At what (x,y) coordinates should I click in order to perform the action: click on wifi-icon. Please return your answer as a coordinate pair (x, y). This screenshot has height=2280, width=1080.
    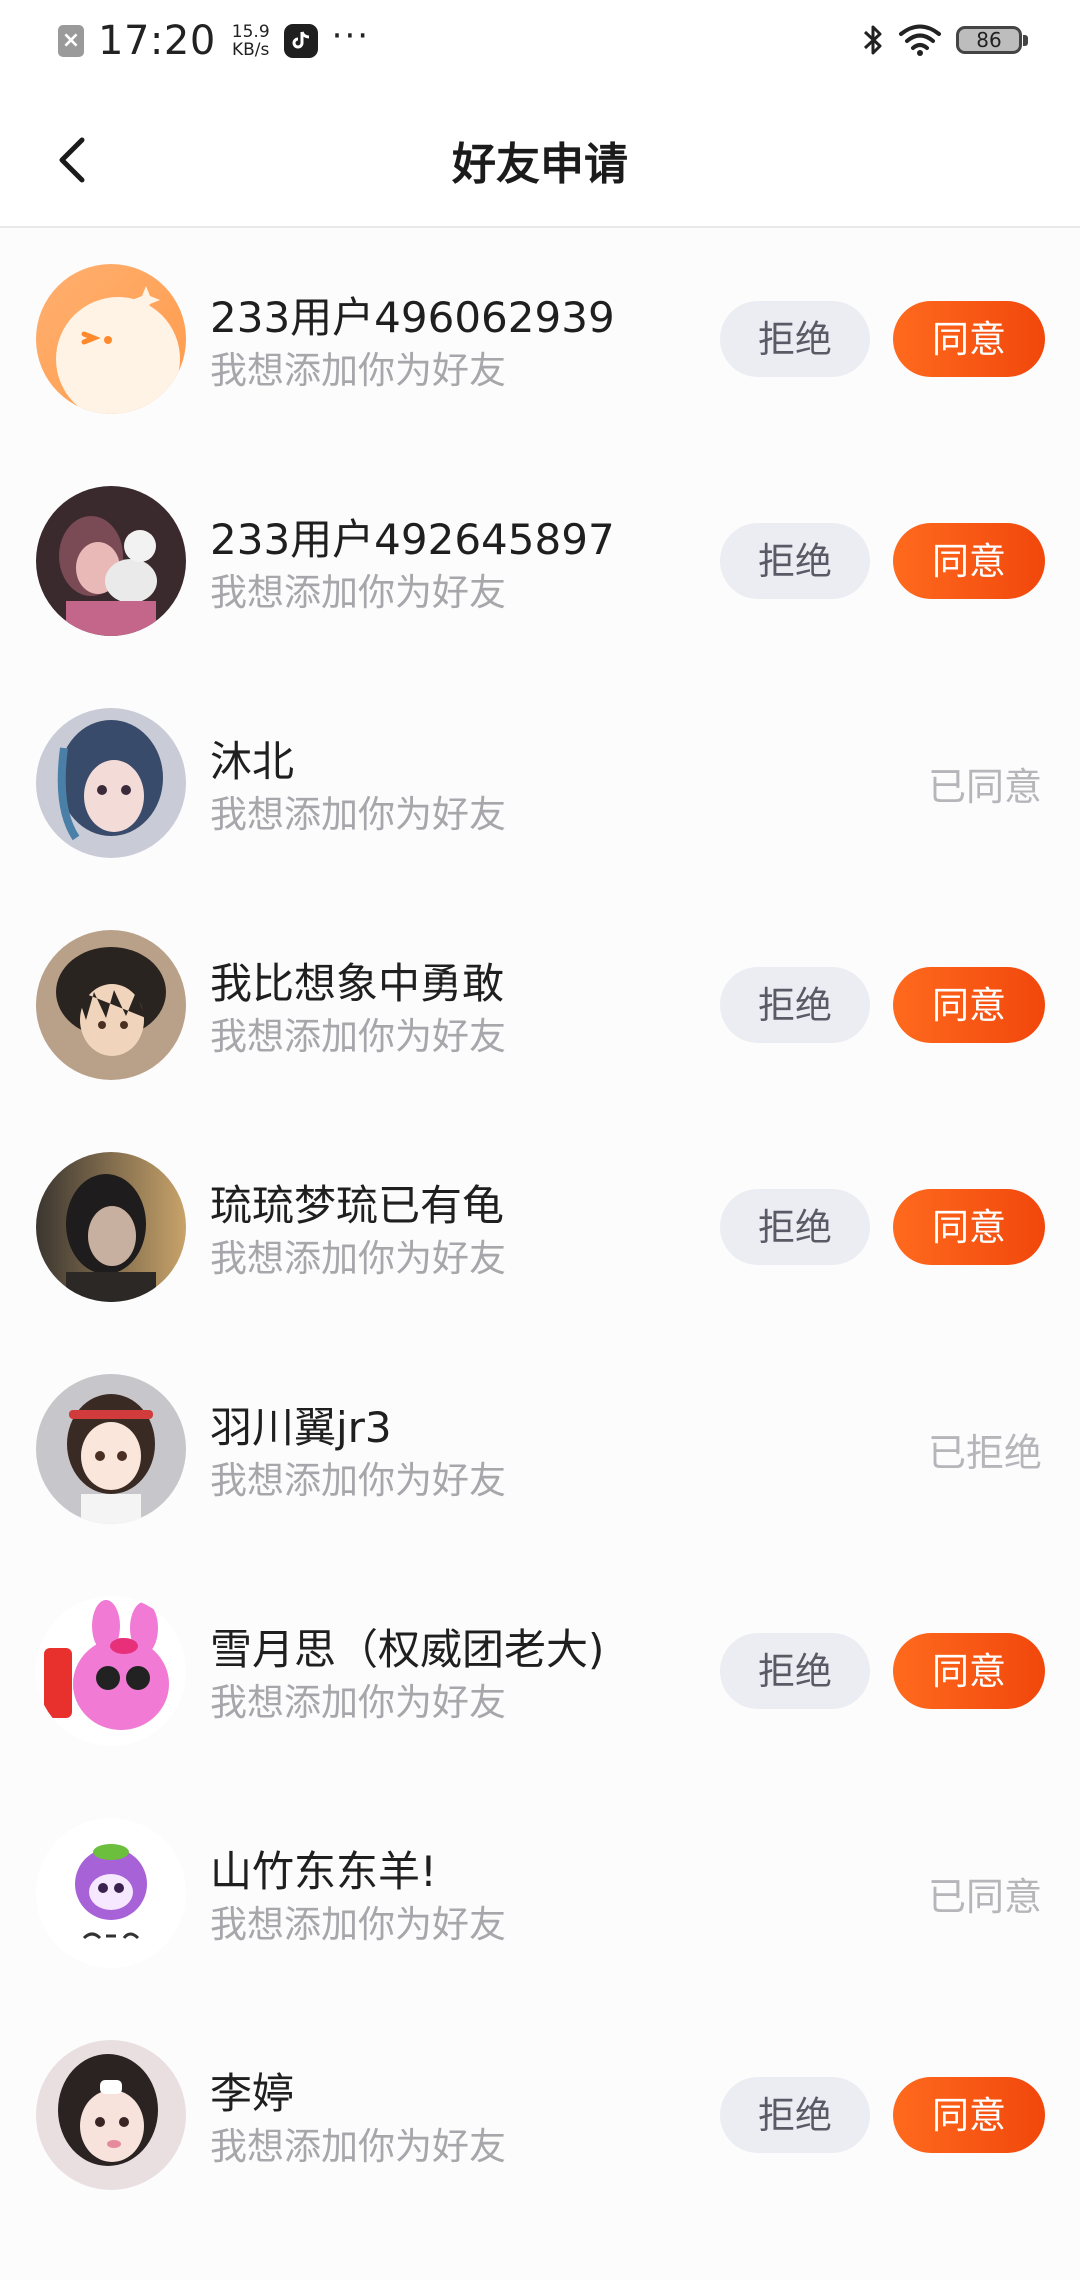
    Looking at the image, I should click on (920, 40).